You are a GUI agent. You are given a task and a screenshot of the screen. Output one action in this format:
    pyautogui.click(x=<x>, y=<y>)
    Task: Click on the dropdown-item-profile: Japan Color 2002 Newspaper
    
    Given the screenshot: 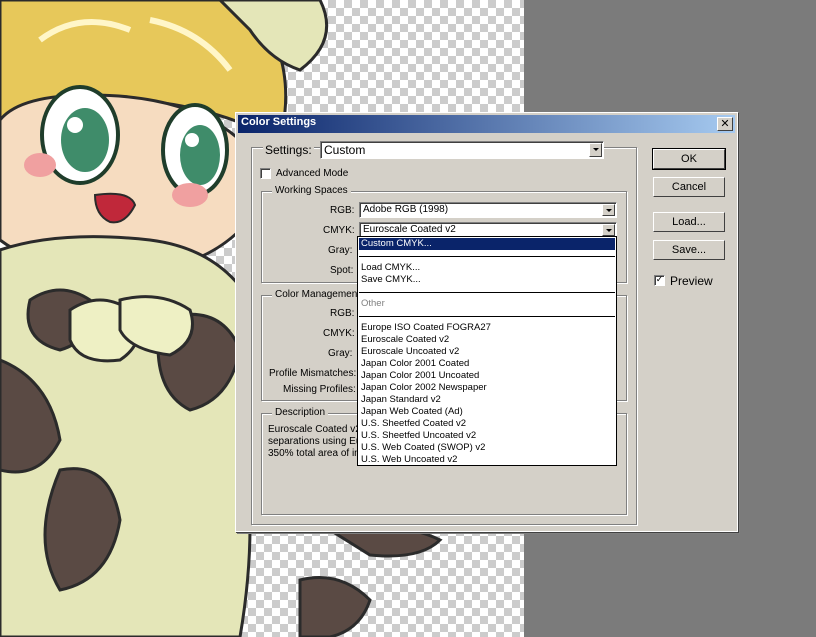 What is the action you would take?
    pyautogui.click(x=487, y=388)
    